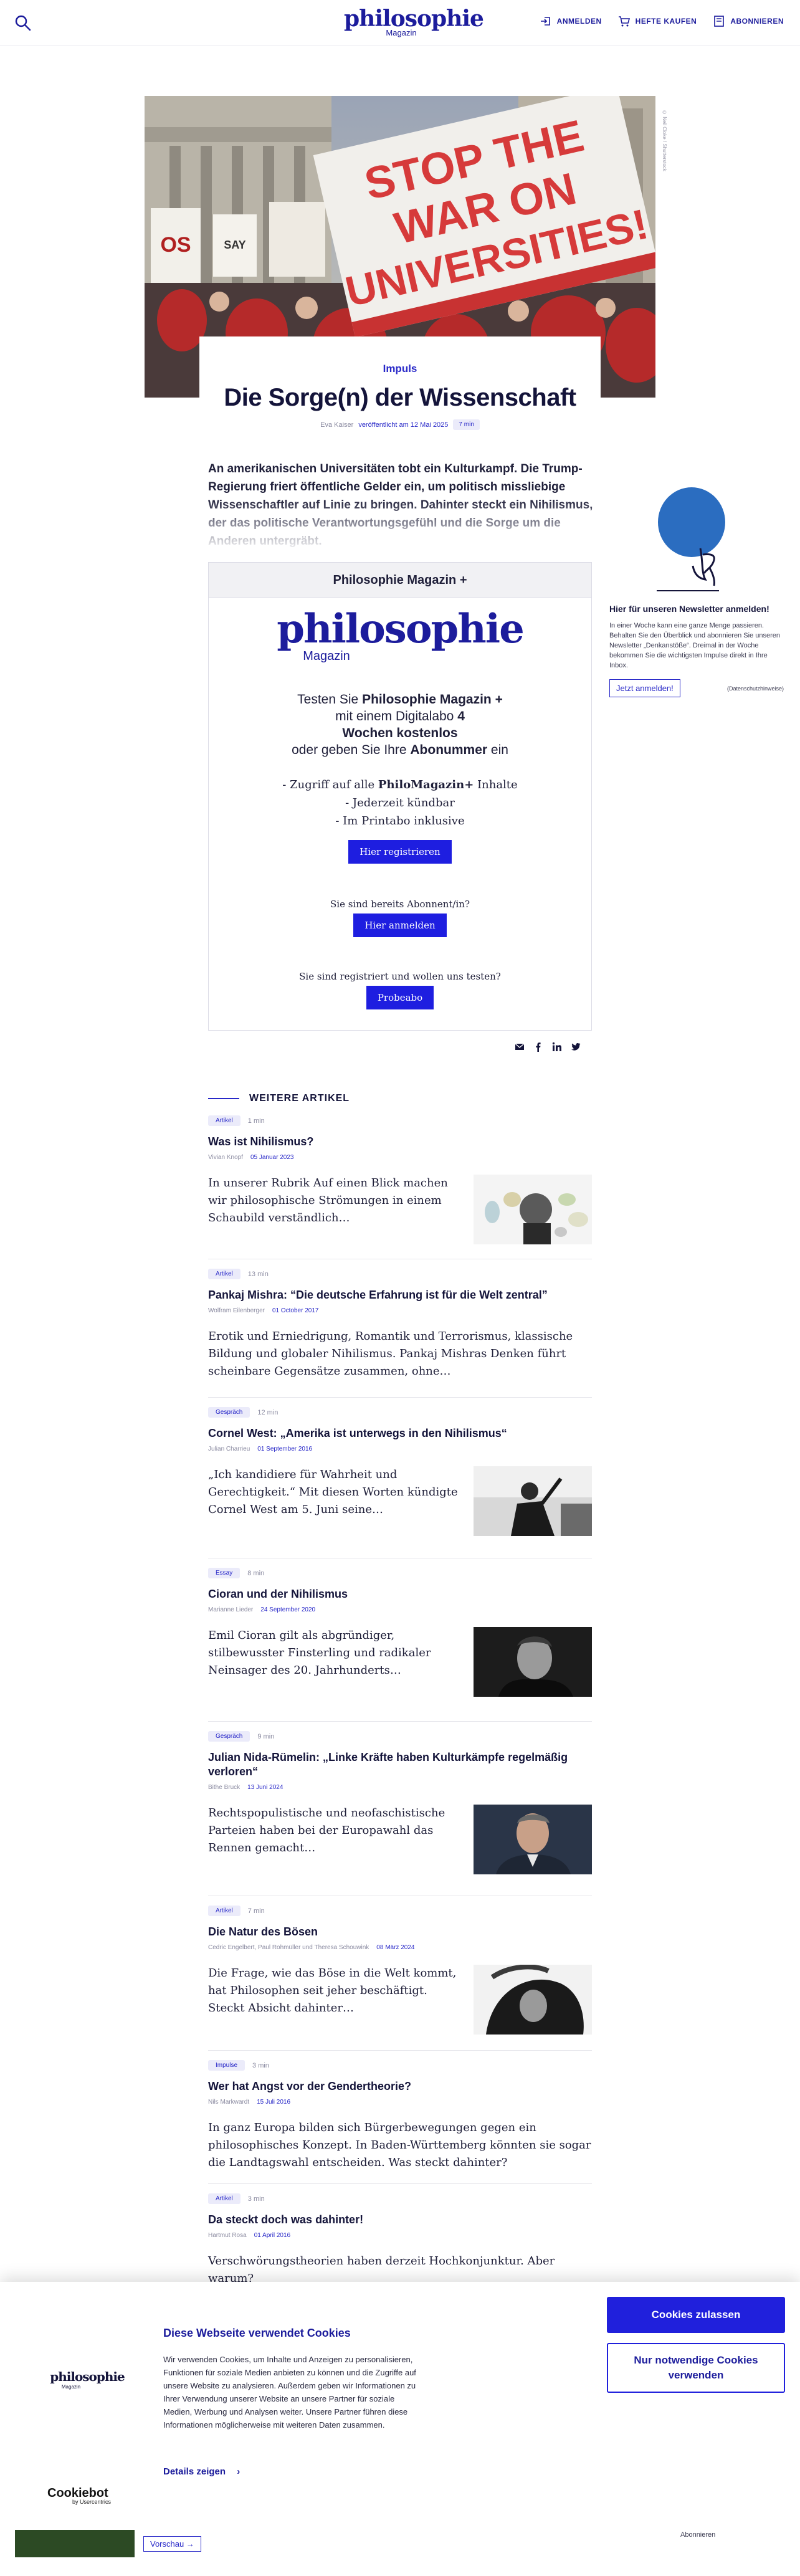  What do you see at coordinates (336, 425) in the screenshot?
I see `article-author: Eva Kaiser` at bounding box center [336, 425].